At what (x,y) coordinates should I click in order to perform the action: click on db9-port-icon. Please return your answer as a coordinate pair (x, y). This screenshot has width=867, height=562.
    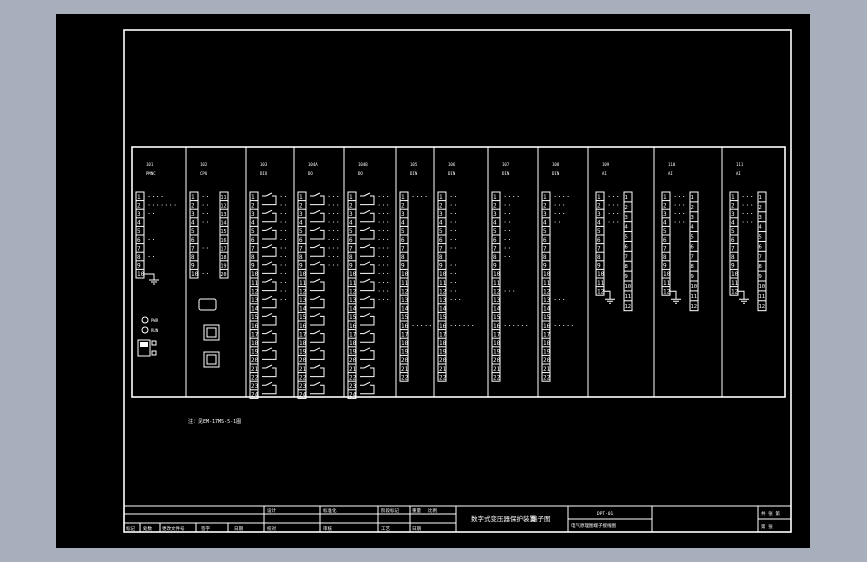
    Looking at the image, I should click on (207, 304).